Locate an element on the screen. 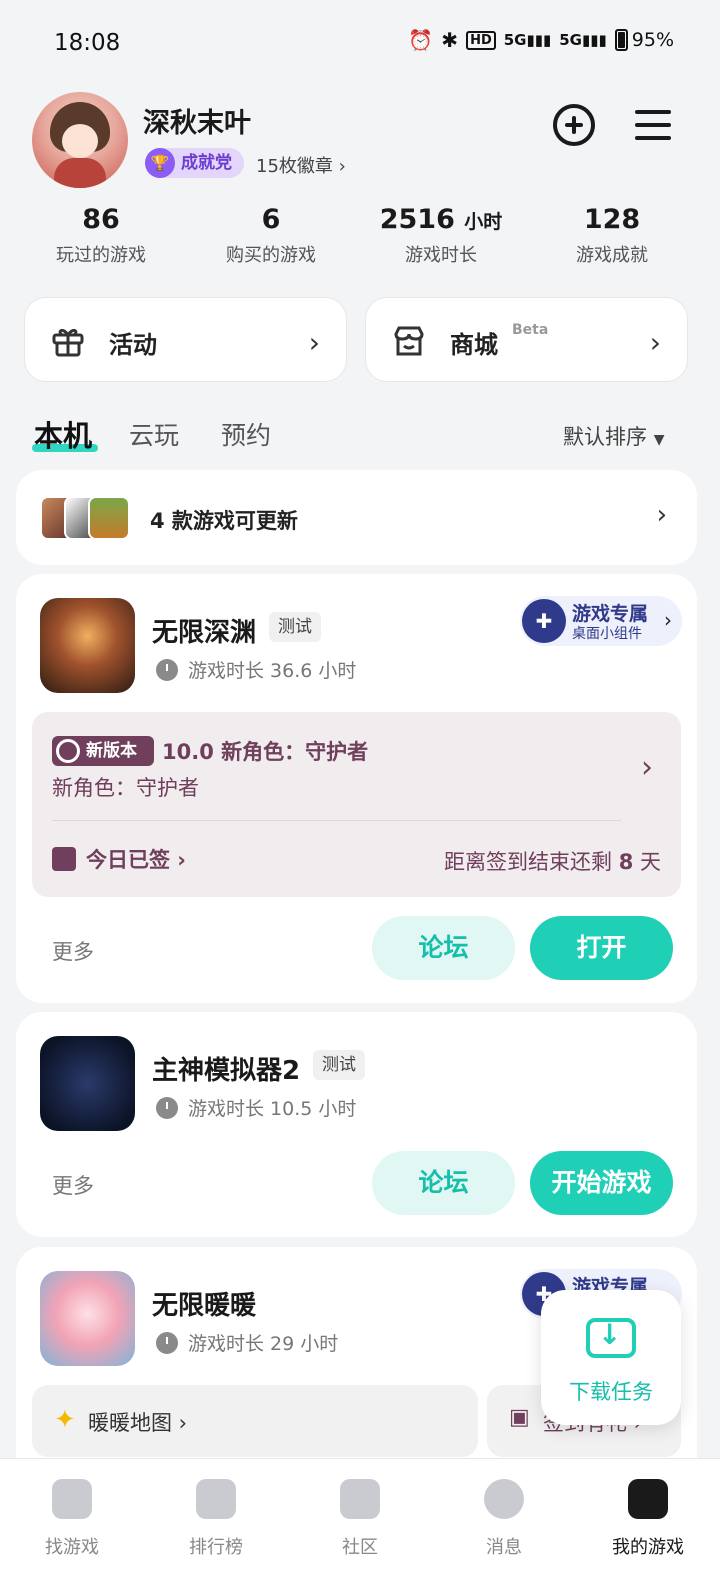 The image size is (720, 1584). avatar is located at coordinates (80, 140).